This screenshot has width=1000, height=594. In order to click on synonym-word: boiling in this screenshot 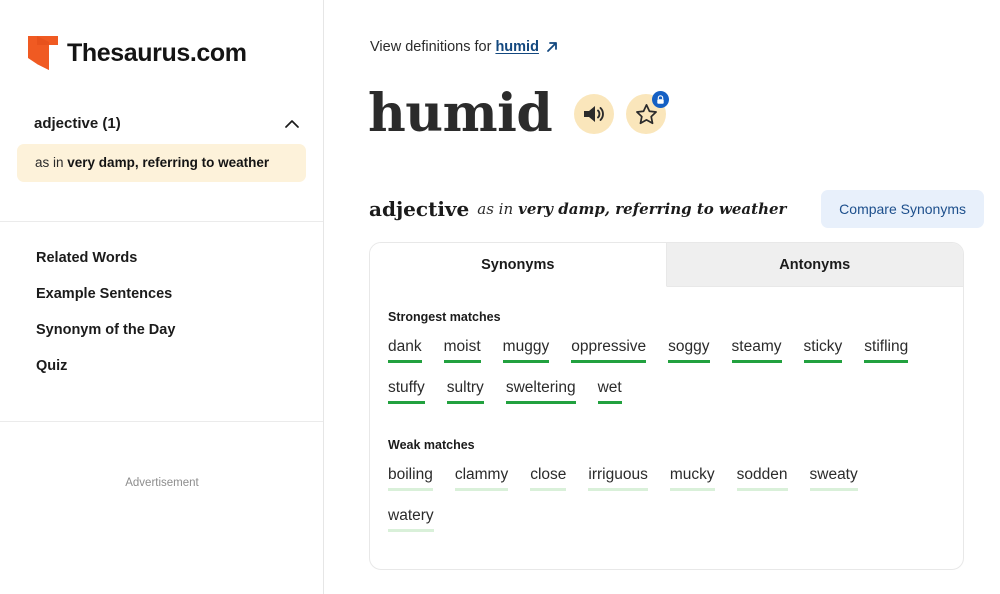, I will do `click(410, 478)`.